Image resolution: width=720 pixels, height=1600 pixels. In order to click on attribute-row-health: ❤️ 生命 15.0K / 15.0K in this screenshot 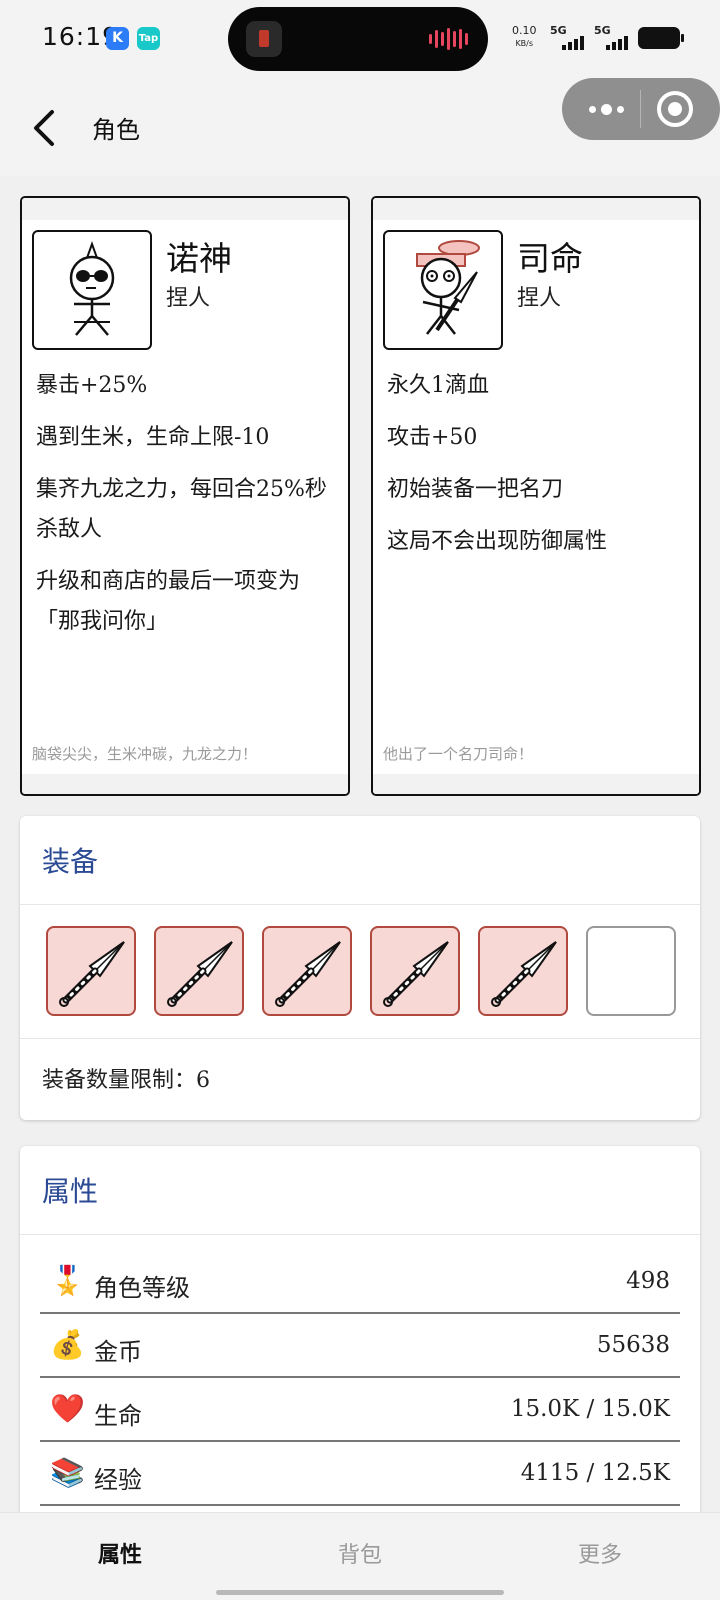, I will do `click(360, 1410)`.